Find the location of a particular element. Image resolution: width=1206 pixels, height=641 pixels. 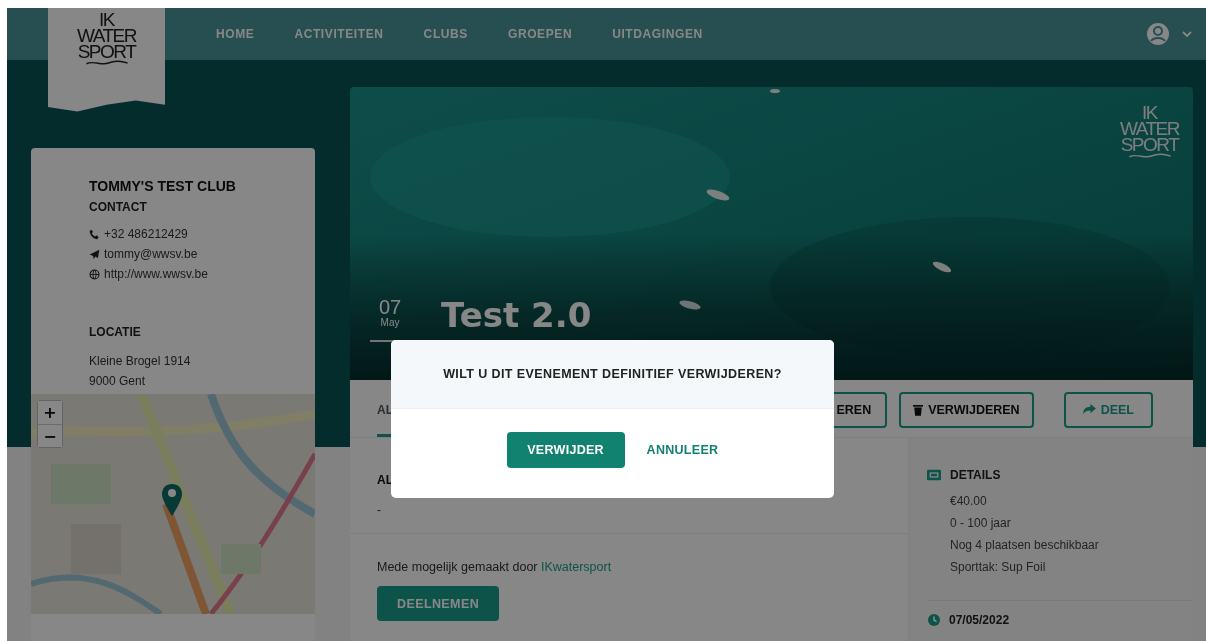

caret-icon is located at coordinates (1187, 34).